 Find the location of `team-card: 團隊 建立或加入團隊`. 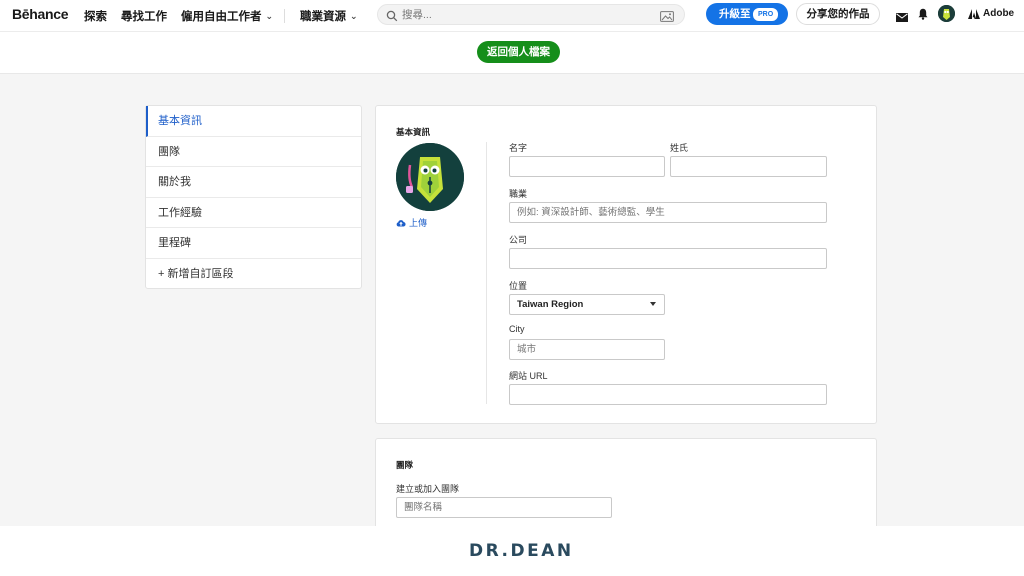

team-card: 團隊 建立或加入團隊 is located at coordinates (626, 488).